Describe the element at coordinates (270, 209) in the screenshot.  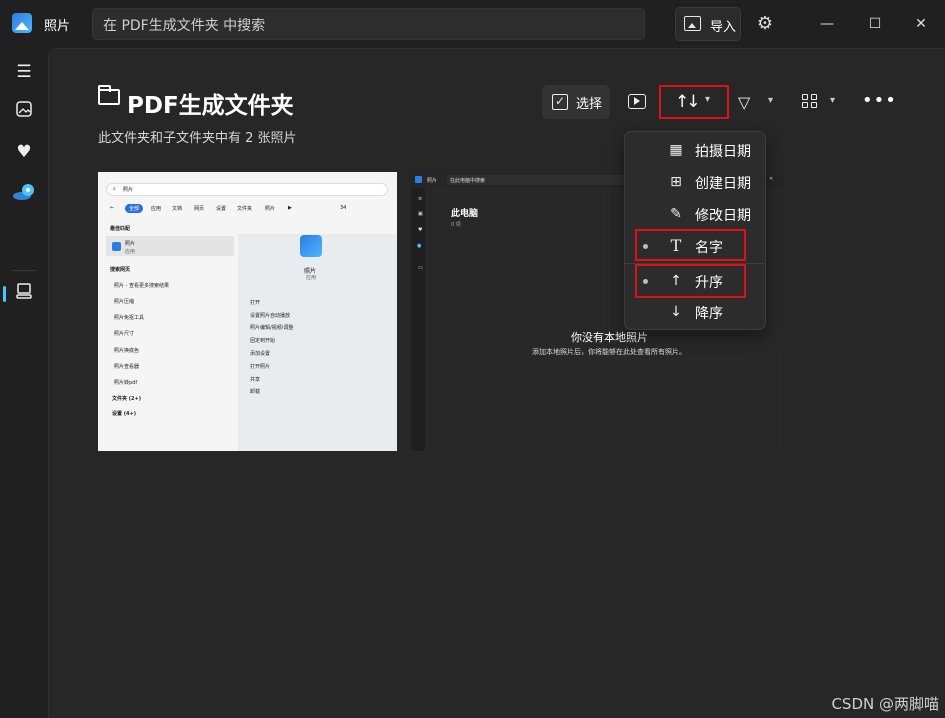
I see `mini-tab: 照片` at that location.